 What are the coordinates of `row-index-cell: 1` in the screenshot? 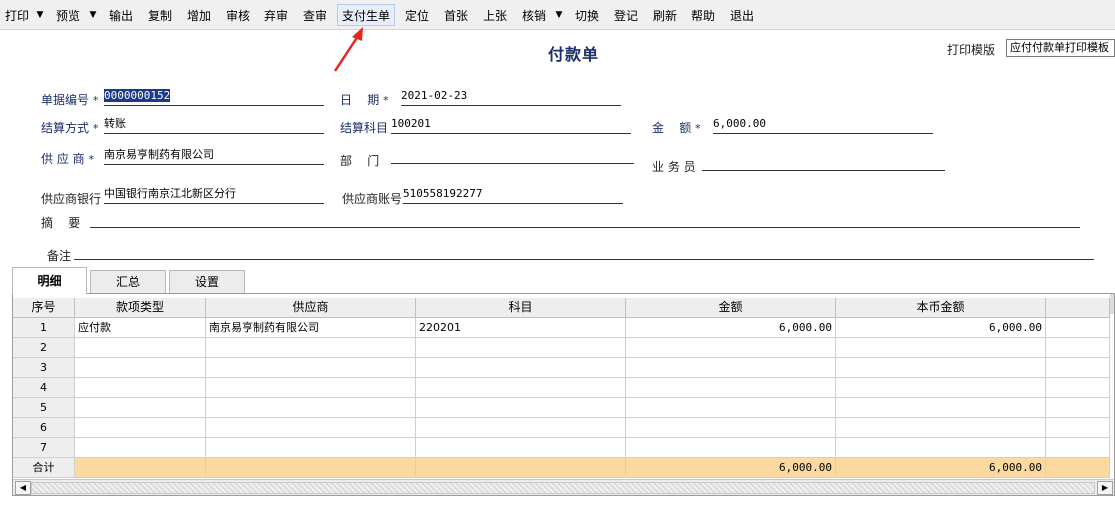 It's located at (44, 328).